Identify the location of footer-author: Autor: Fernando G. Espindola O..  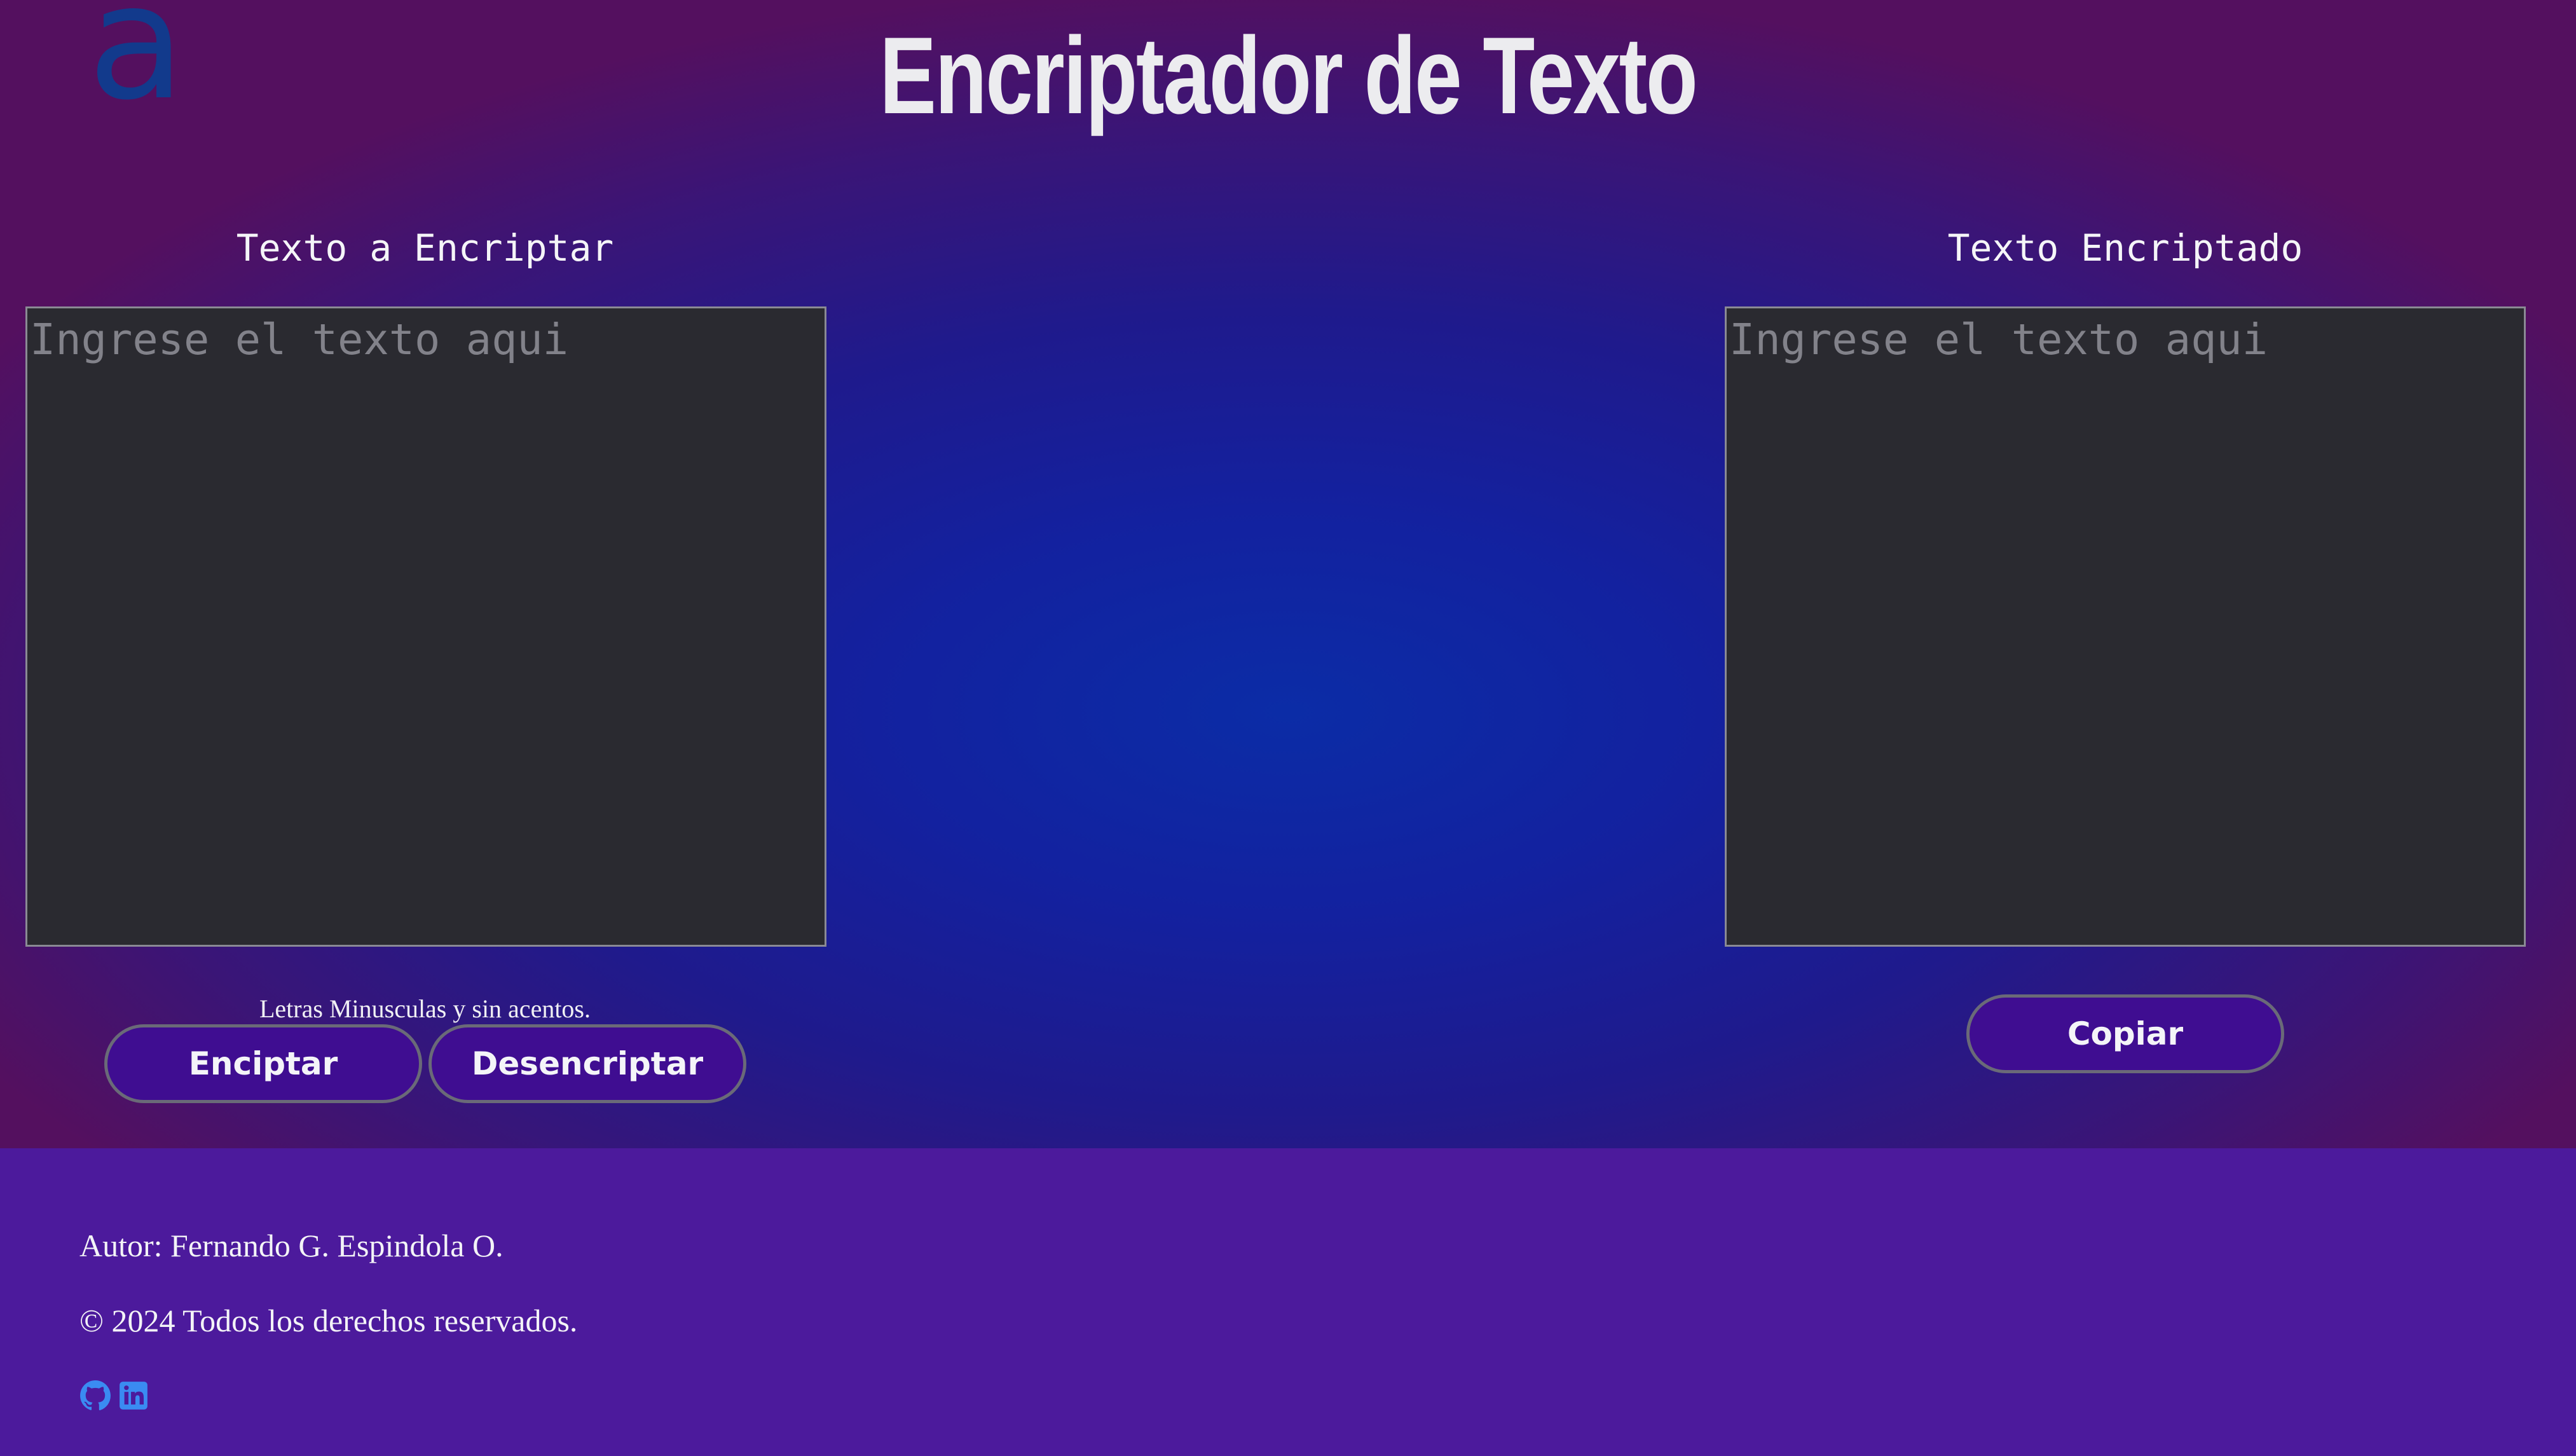
(291, 1245).